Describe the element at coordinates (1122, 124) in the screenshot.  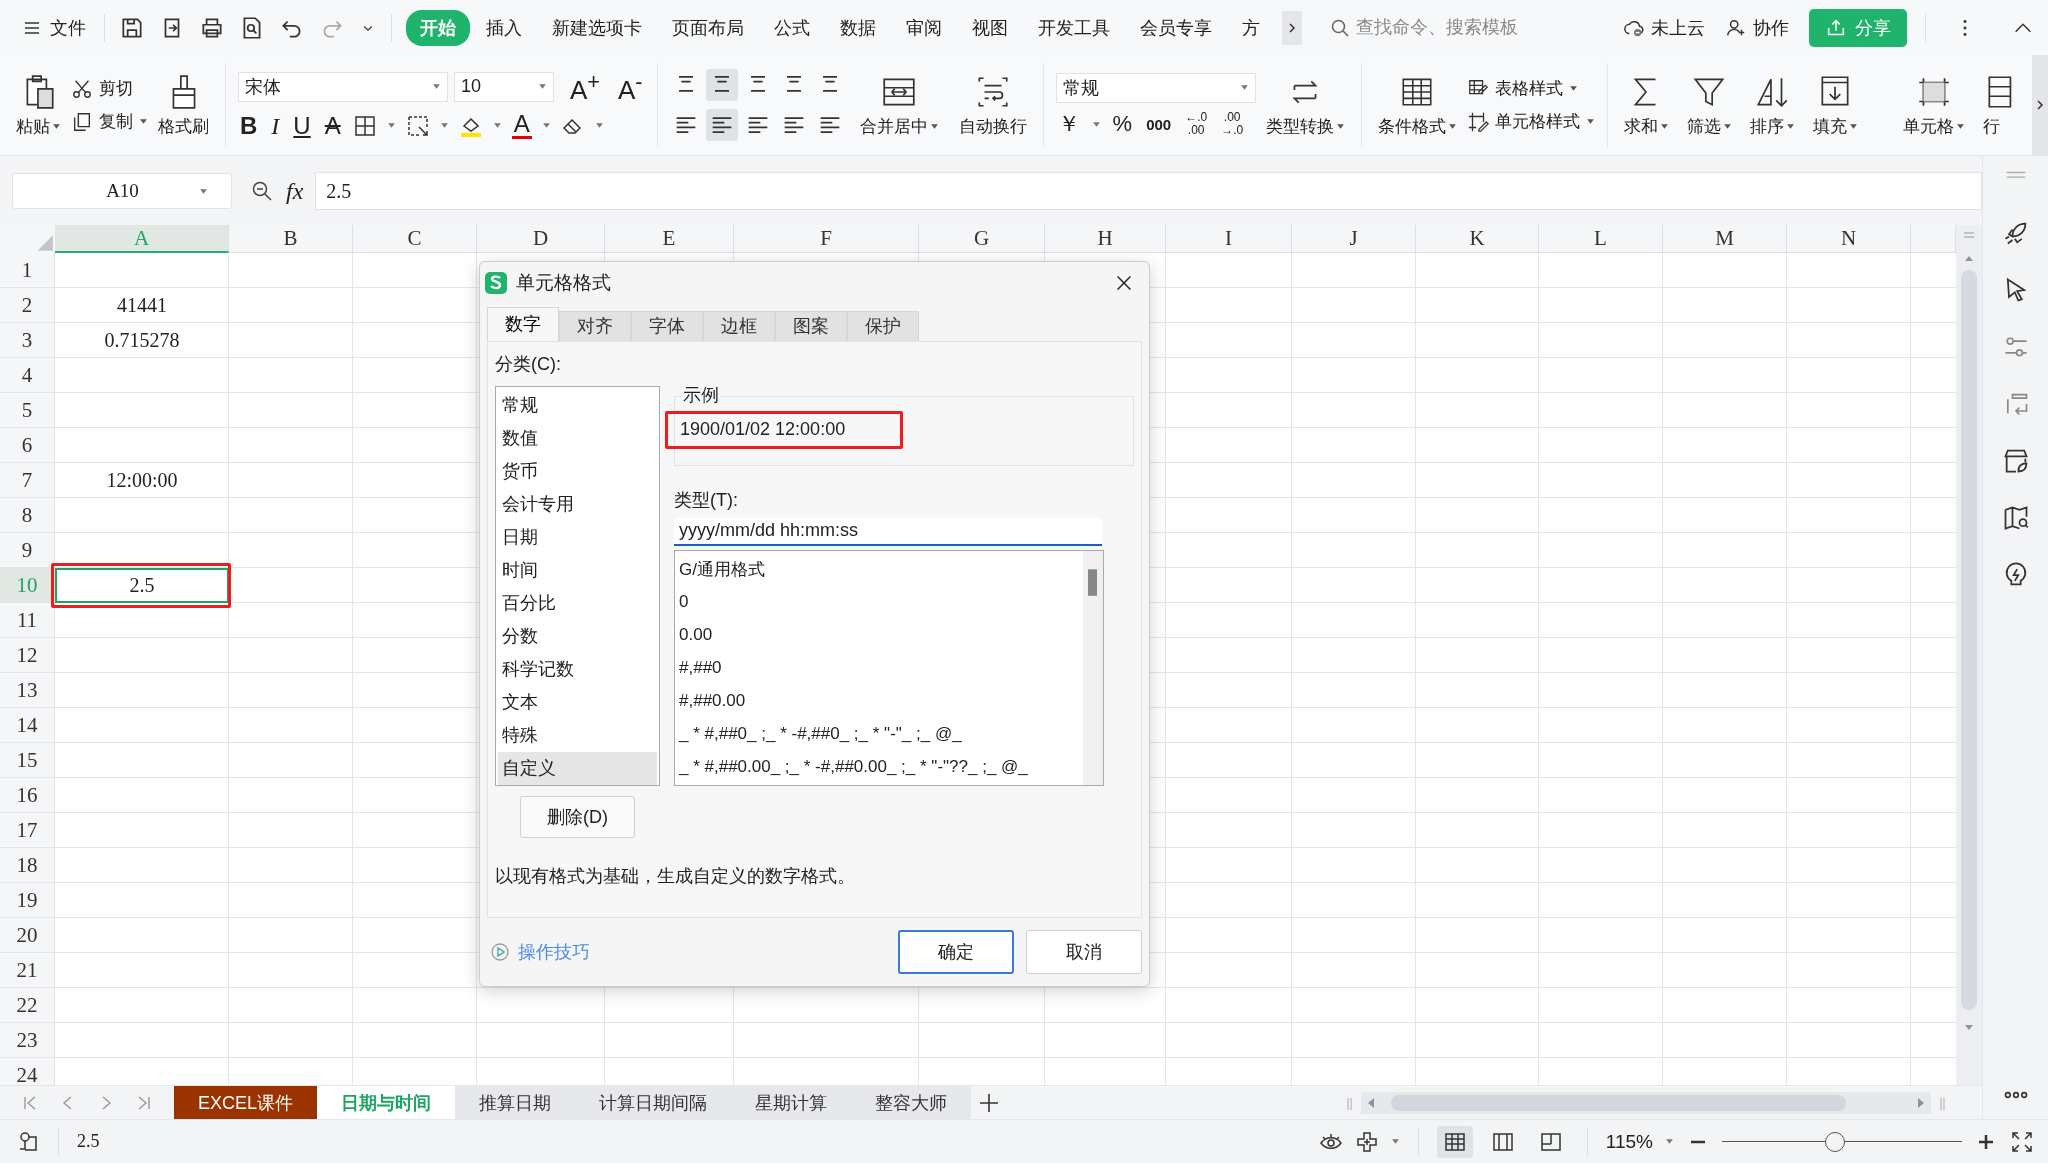
I see `percent-button: %` at that location.